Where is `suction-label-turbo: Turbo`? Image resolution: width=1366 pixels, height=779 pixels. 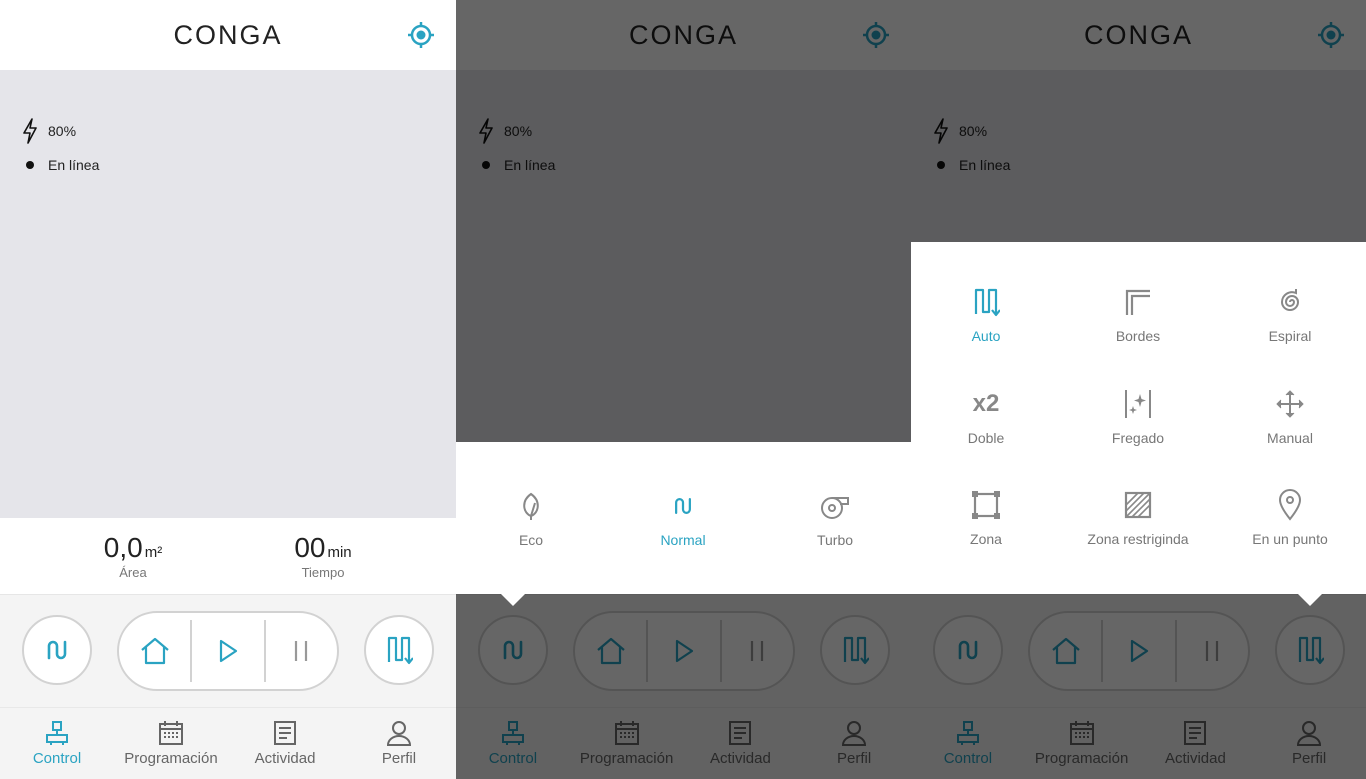 suction-label-turbo: Turbo is located at coordinates (835, 540).